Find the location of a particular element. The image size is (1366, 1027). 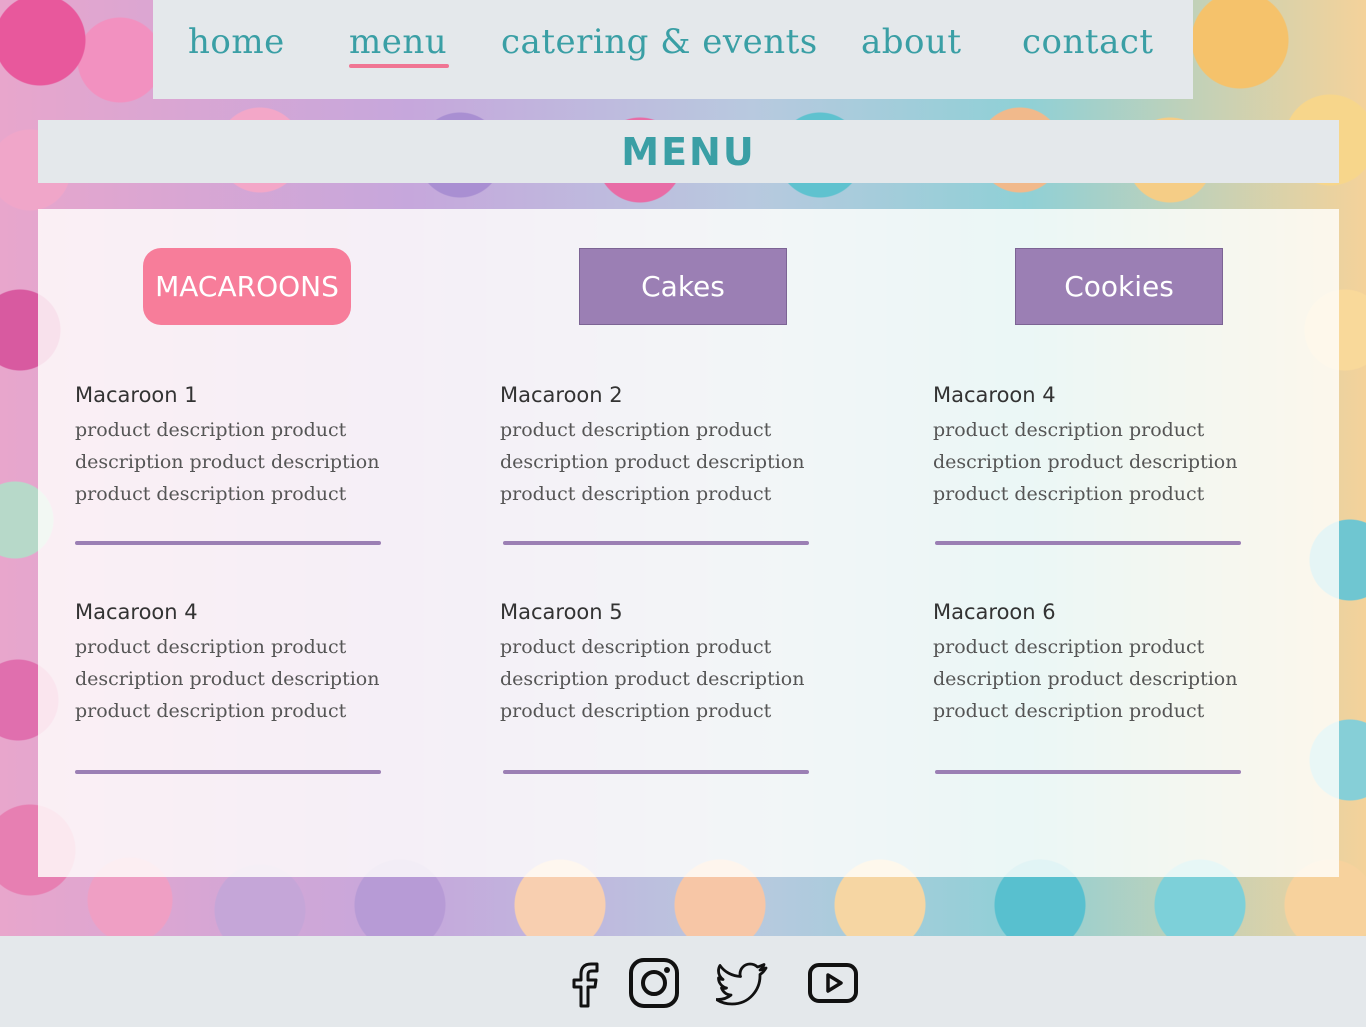

product-name: Macaroon 2 is located at coordinates (561, 395).